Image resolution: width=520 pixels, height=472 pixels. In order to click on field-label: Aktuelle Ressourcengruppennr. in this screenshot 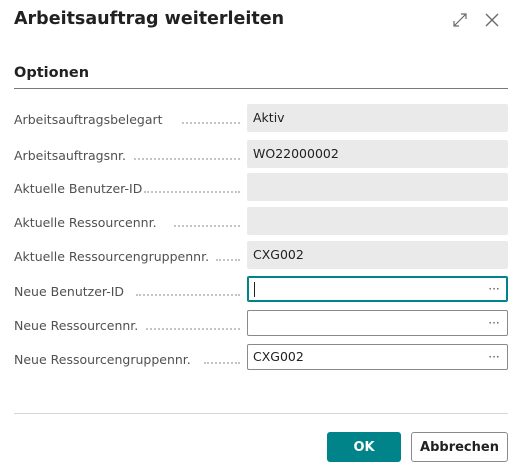, I will do `click(112, 256)`.